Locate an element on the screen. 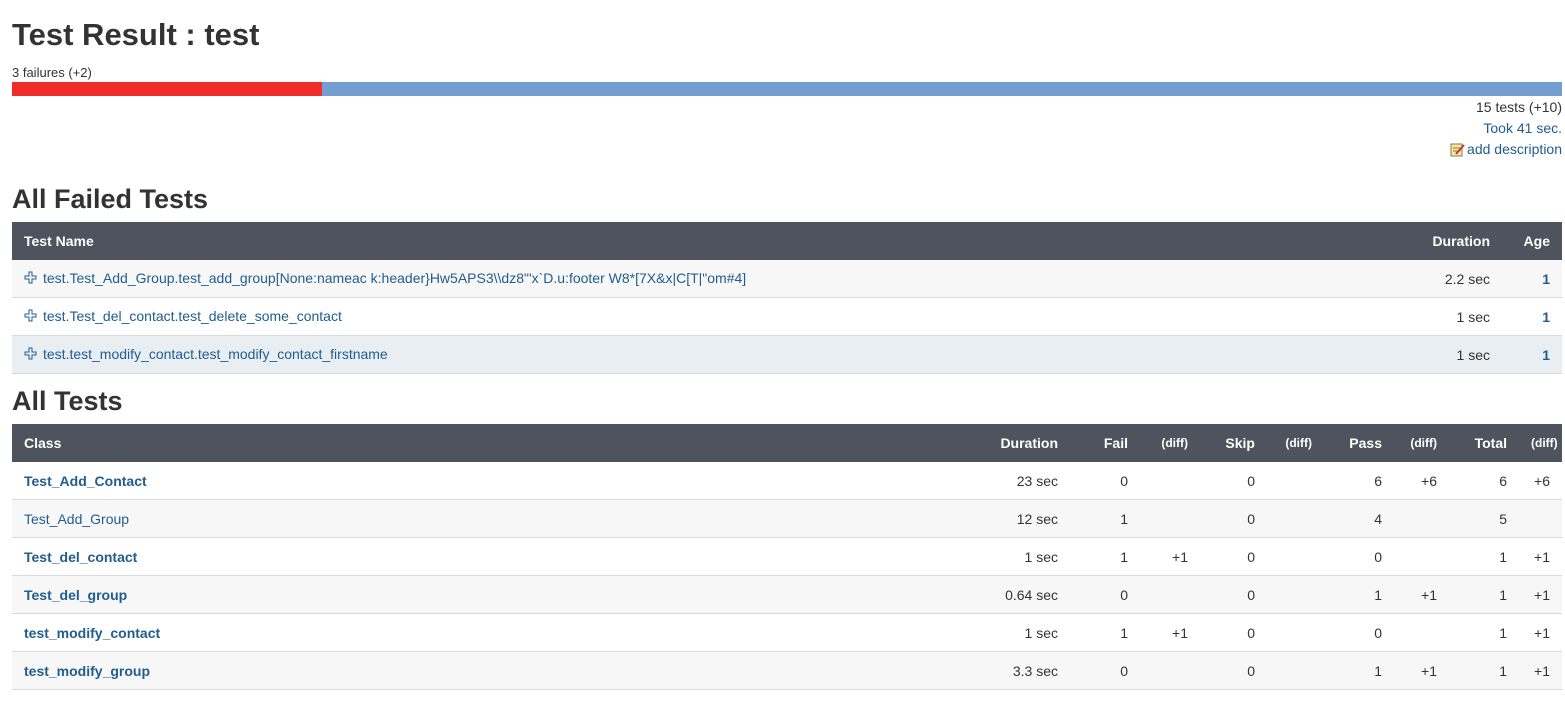  column-header-total-diff: (diff) is located at coordinates (1540, 443).